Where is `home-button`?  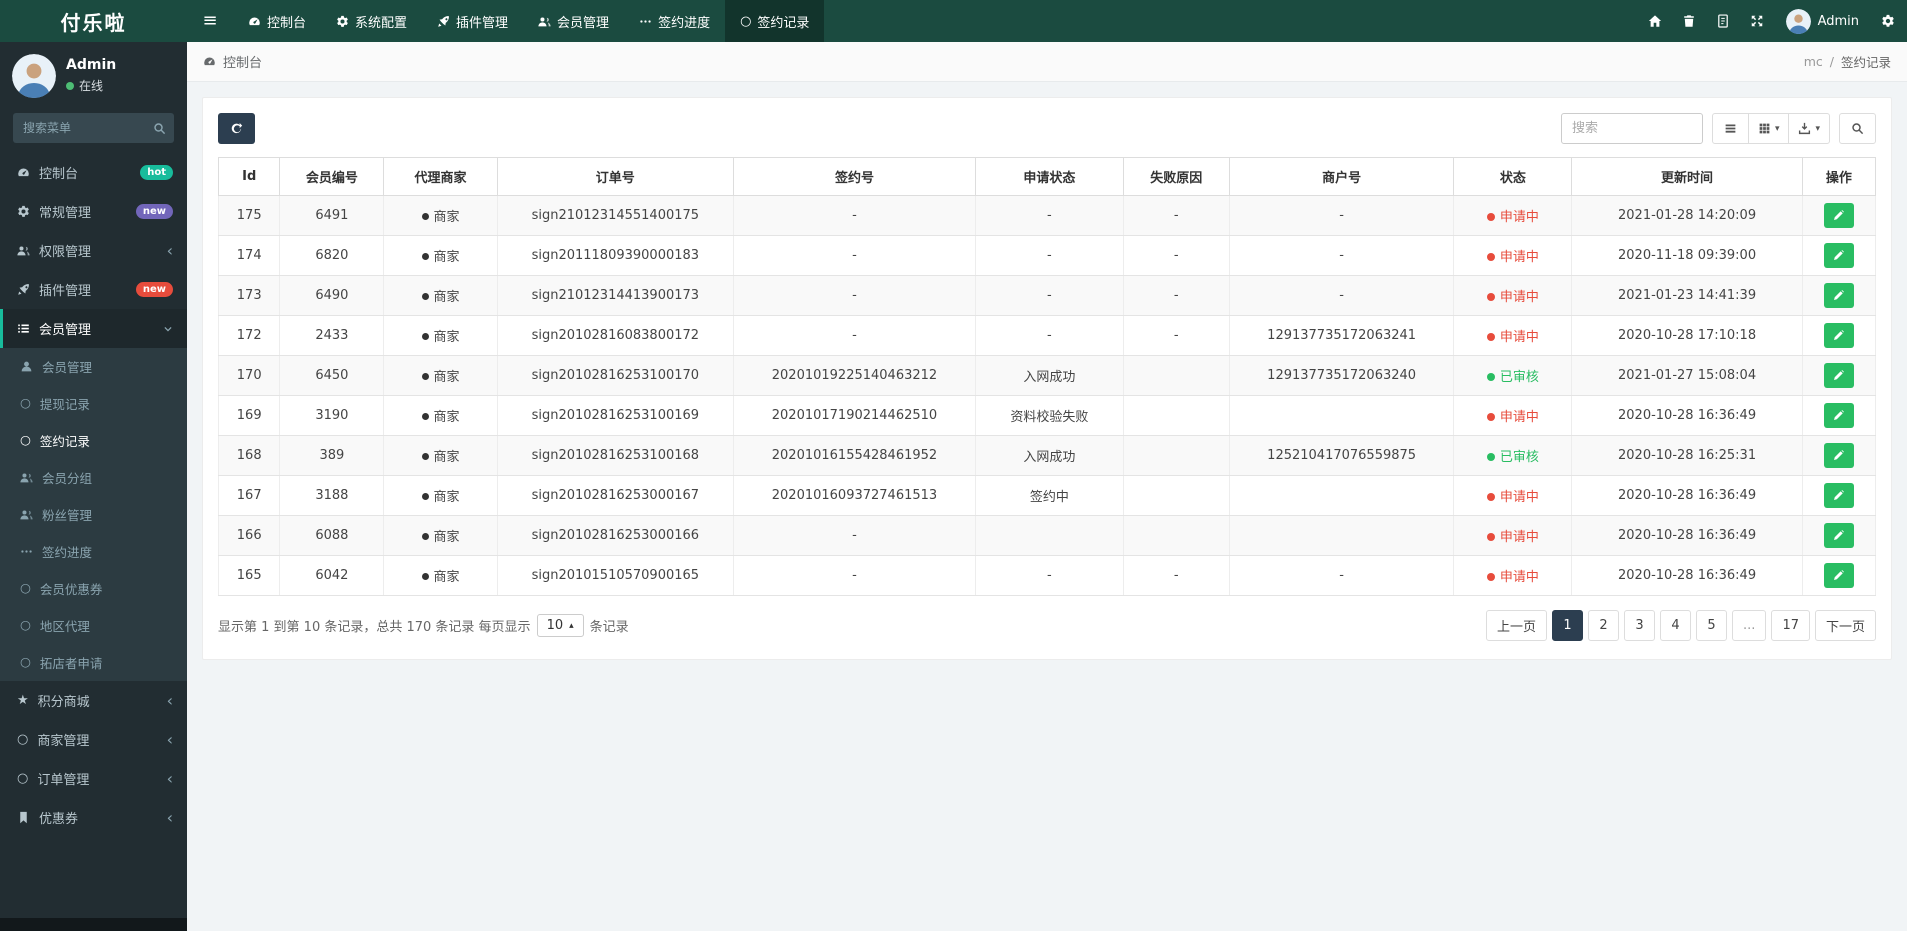
home-button is located at coordinates (1655, 21).